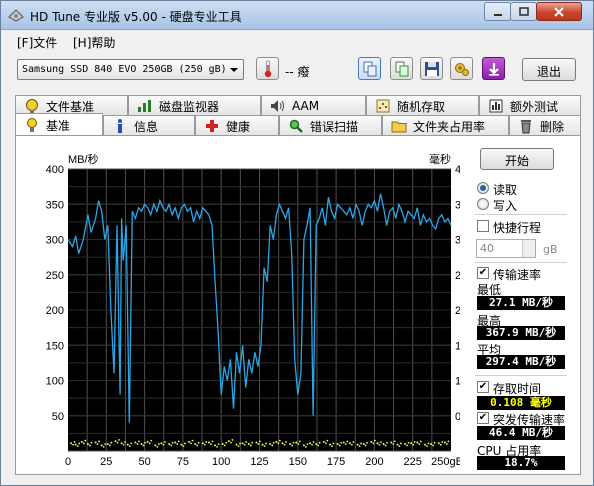  What do you see at coordinates (483, 226) in the screenshot?
I see `quick-stroke-checkbox` at bounding box center [483, 226].